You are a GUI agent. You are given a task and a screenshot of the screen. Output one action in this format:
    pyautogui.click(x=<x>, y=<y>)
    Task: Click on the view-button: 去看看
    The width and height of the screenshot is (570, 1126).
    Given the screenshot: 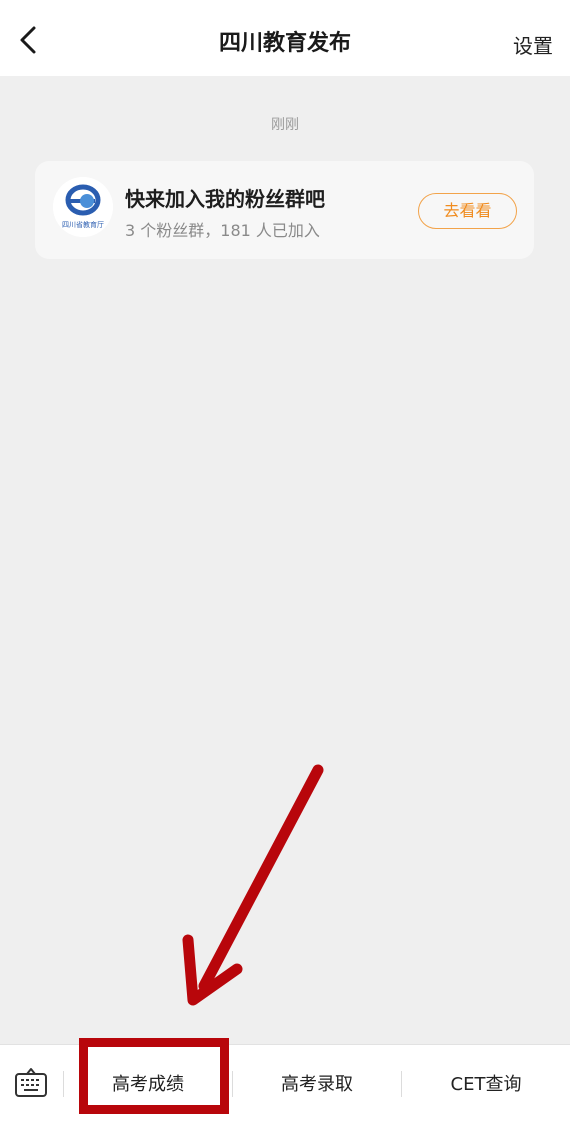 What is the action you would take?
    pyautogui.click(x=467, y=211)
    